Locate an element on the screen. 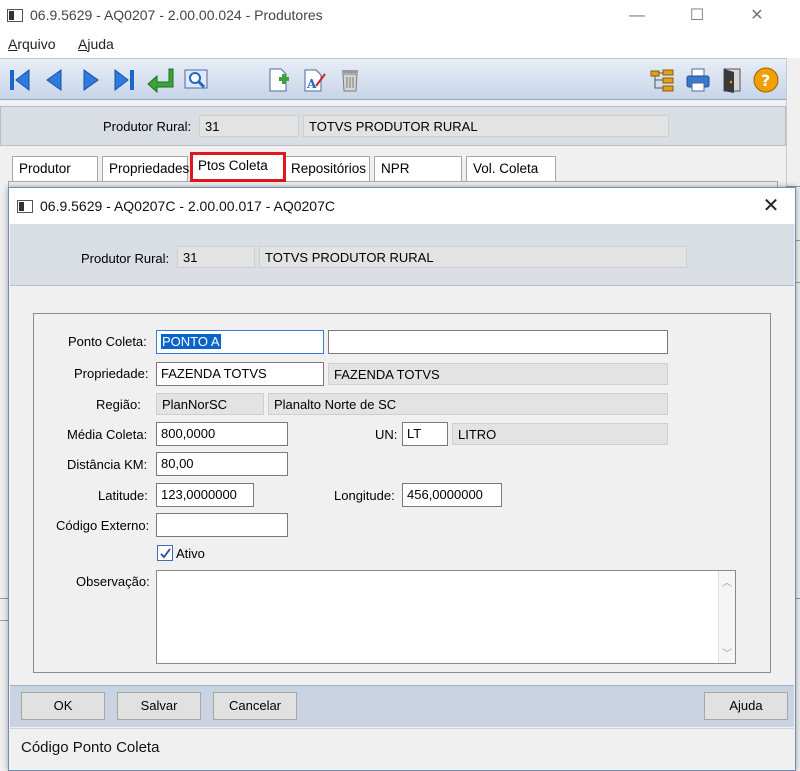 This screenshot has height=771, width=800. minimize-icon: — is located at coordinates (637, 16).